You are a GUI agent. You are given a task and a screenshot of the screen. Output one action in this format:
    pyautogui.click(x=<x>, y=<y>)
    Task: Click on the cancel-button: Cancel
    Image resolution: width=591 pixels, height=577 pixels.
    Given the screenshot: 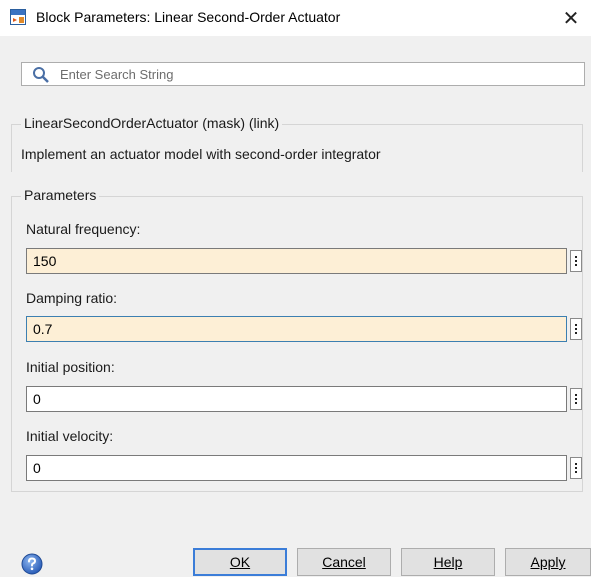 What is the action you would take?
    pyautogui.click(x=344, y=562)
    